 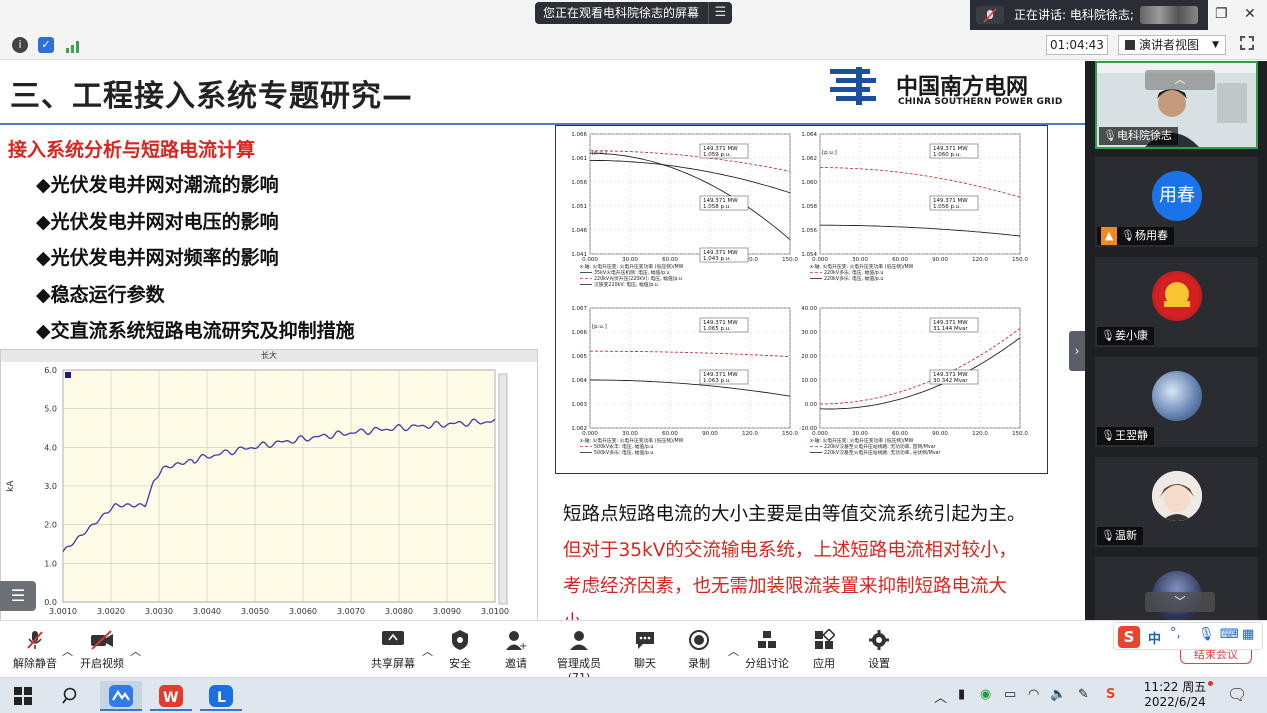 What do you see at coordinates (633, 13) in the screenshot?
I see `screen-share-banner: 您正在观看电科院徐志的屏幕 ☰` at bounding box center [633, 13].